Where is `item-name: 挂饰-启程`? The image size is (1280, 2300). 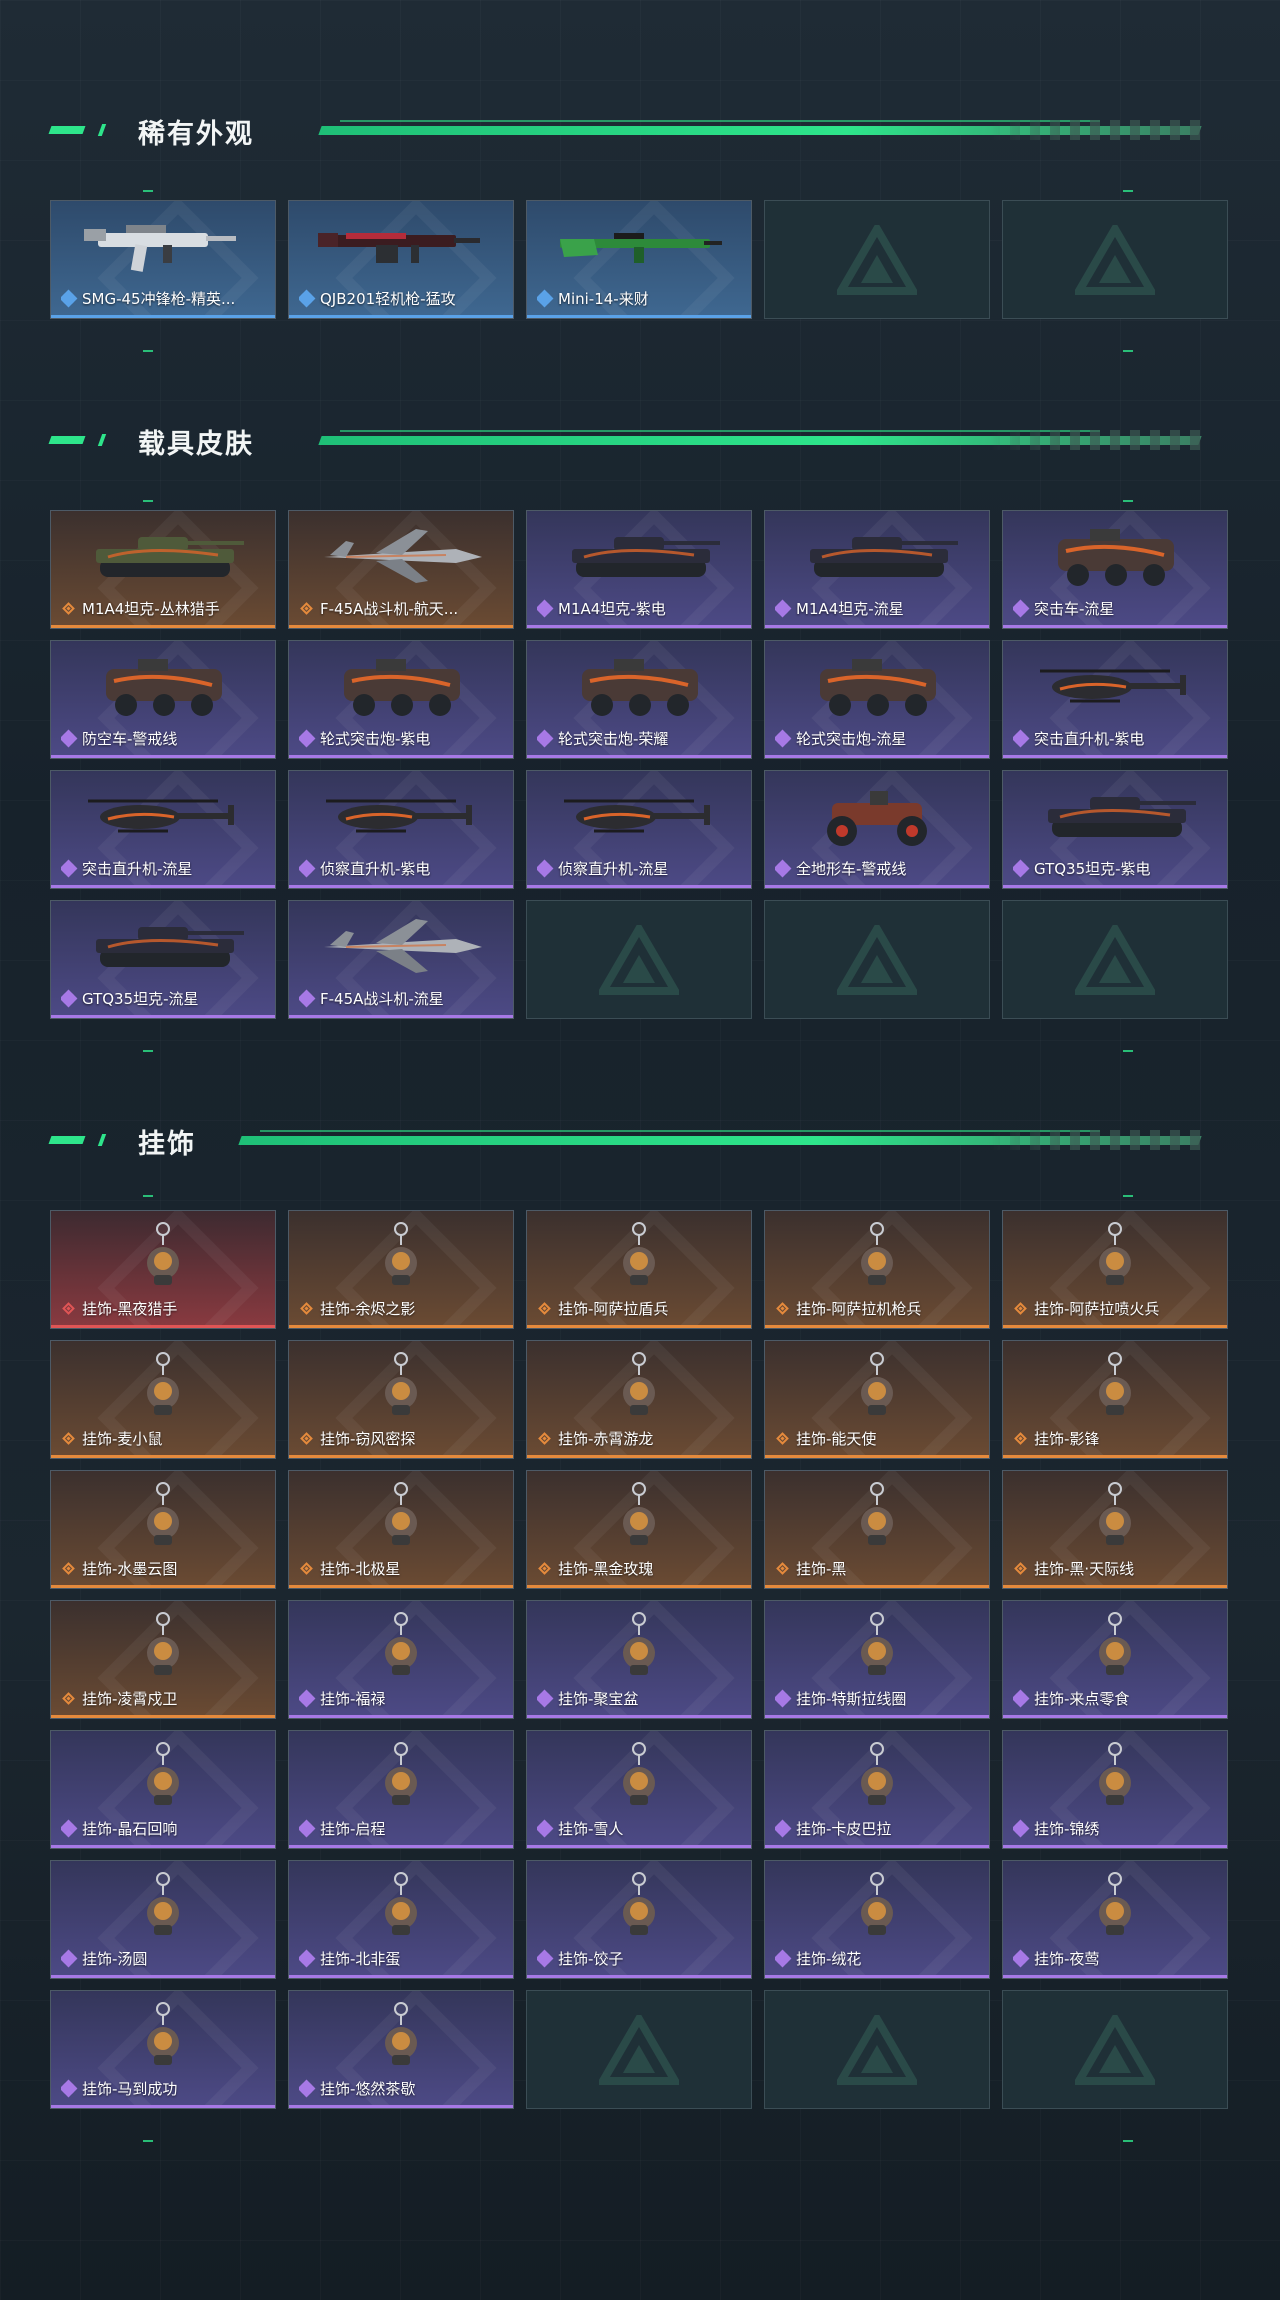 item-name: 挂饰-启程 is located at coordinates (353, 1829).